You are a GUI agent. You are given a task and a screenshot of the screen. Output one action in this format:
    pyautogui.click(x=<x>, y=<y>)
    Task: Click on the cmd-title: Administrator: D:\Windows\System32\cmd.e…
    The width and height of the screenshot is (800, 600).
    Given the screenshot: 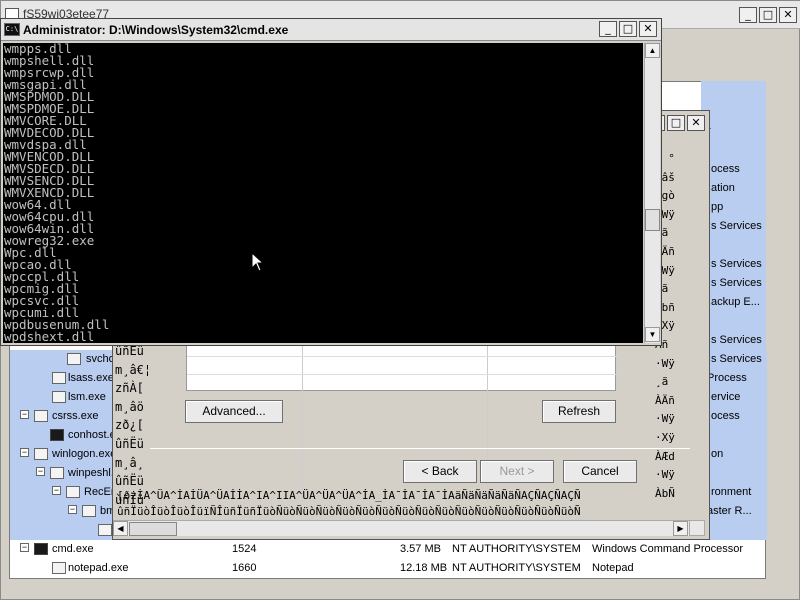 What is the action you would take?
    pyautogui.click(x=156, y=30)
    